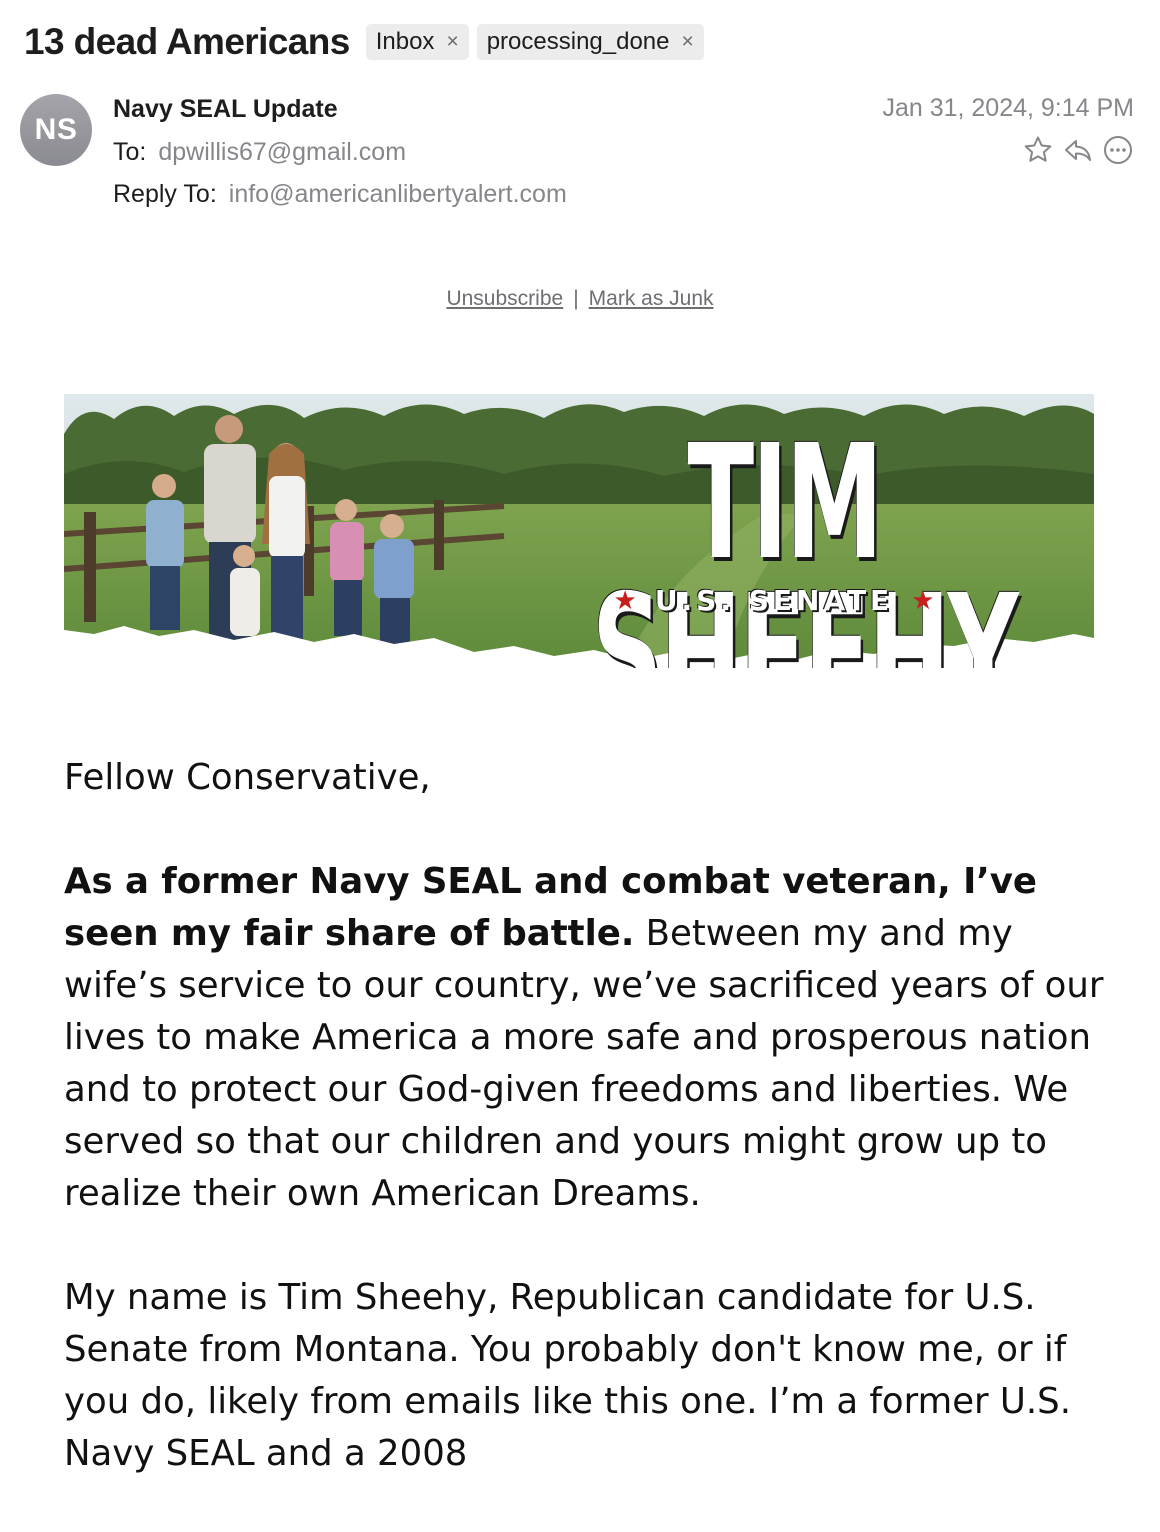 The width and height of the screenshot is (1160, 1532). I want to click on tag-label: processing_done, so click(578, 41).